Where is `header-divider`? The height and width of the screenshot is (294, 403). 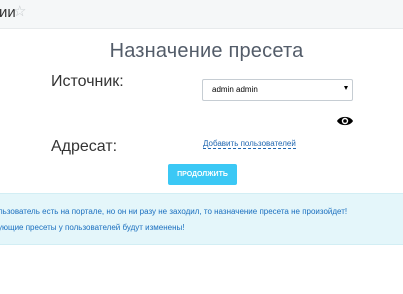 header-divider is located at coordinates (201, 28).